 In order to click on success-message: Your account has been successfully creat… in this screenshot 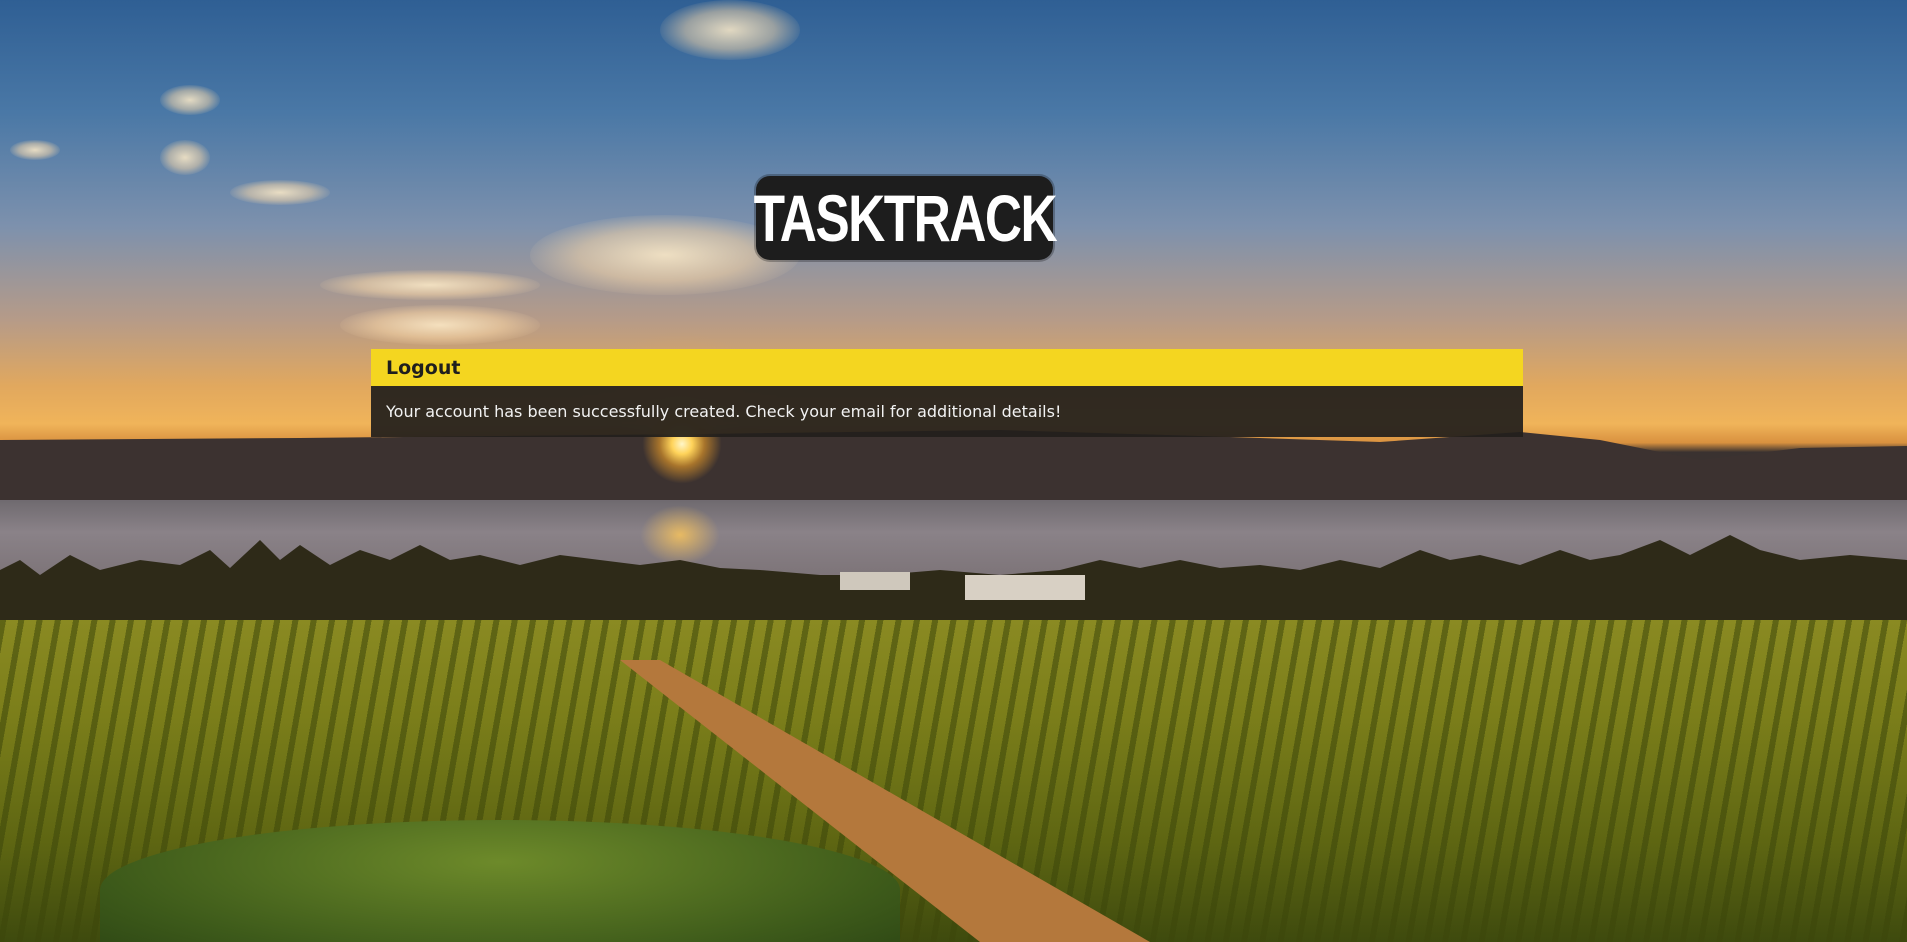, I will do `click(724, 411)`.